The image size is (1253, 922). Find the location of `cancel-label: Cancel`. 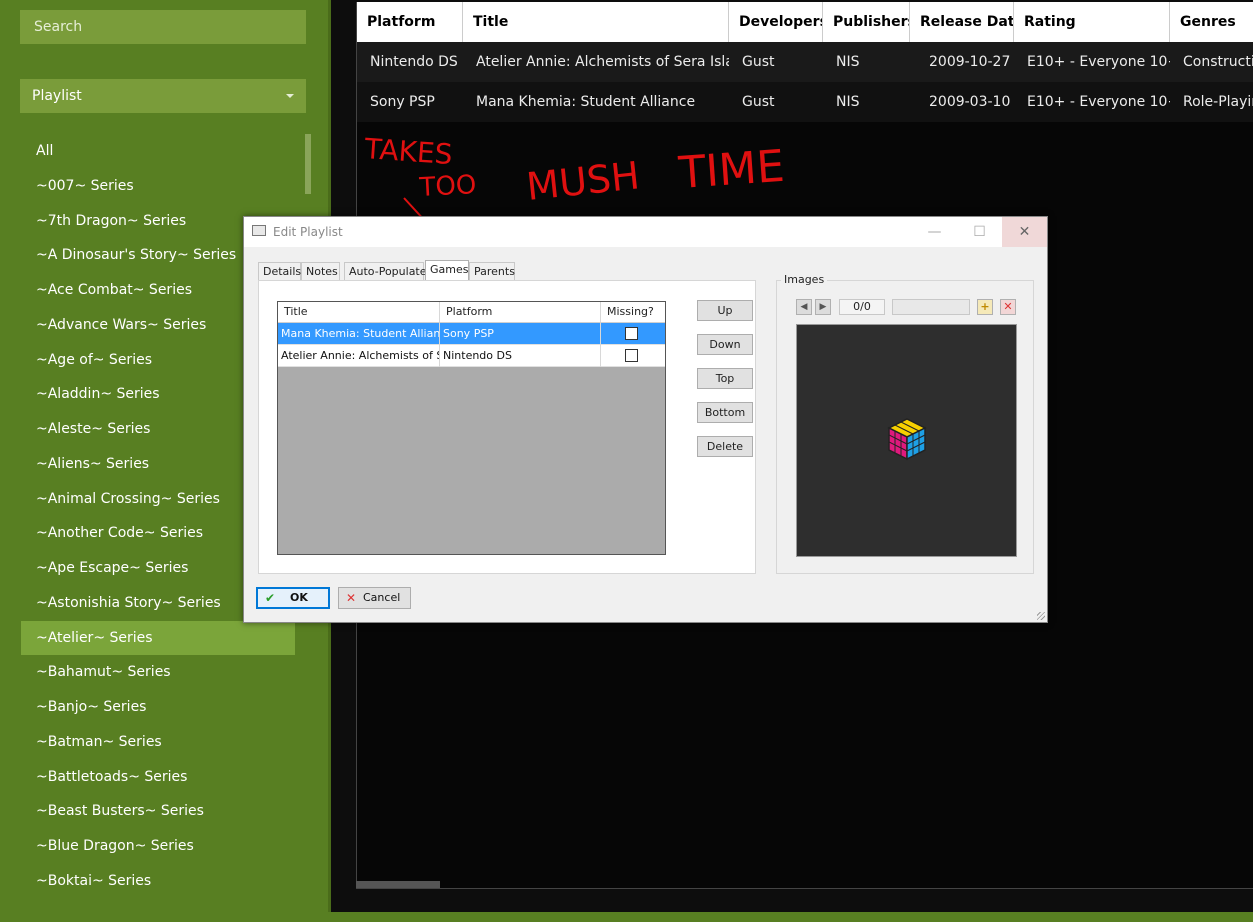

cancel-label: Cancel is located at coordinates (382, 597).